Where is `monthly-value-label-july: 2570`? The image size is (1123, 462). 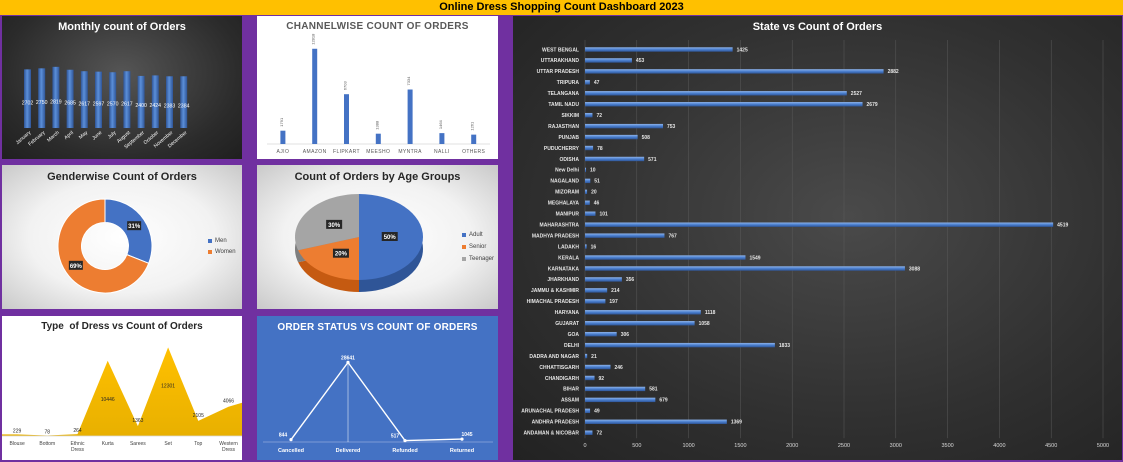 monthly-value-label-july: 2570 is located at coordinates (113, 105).